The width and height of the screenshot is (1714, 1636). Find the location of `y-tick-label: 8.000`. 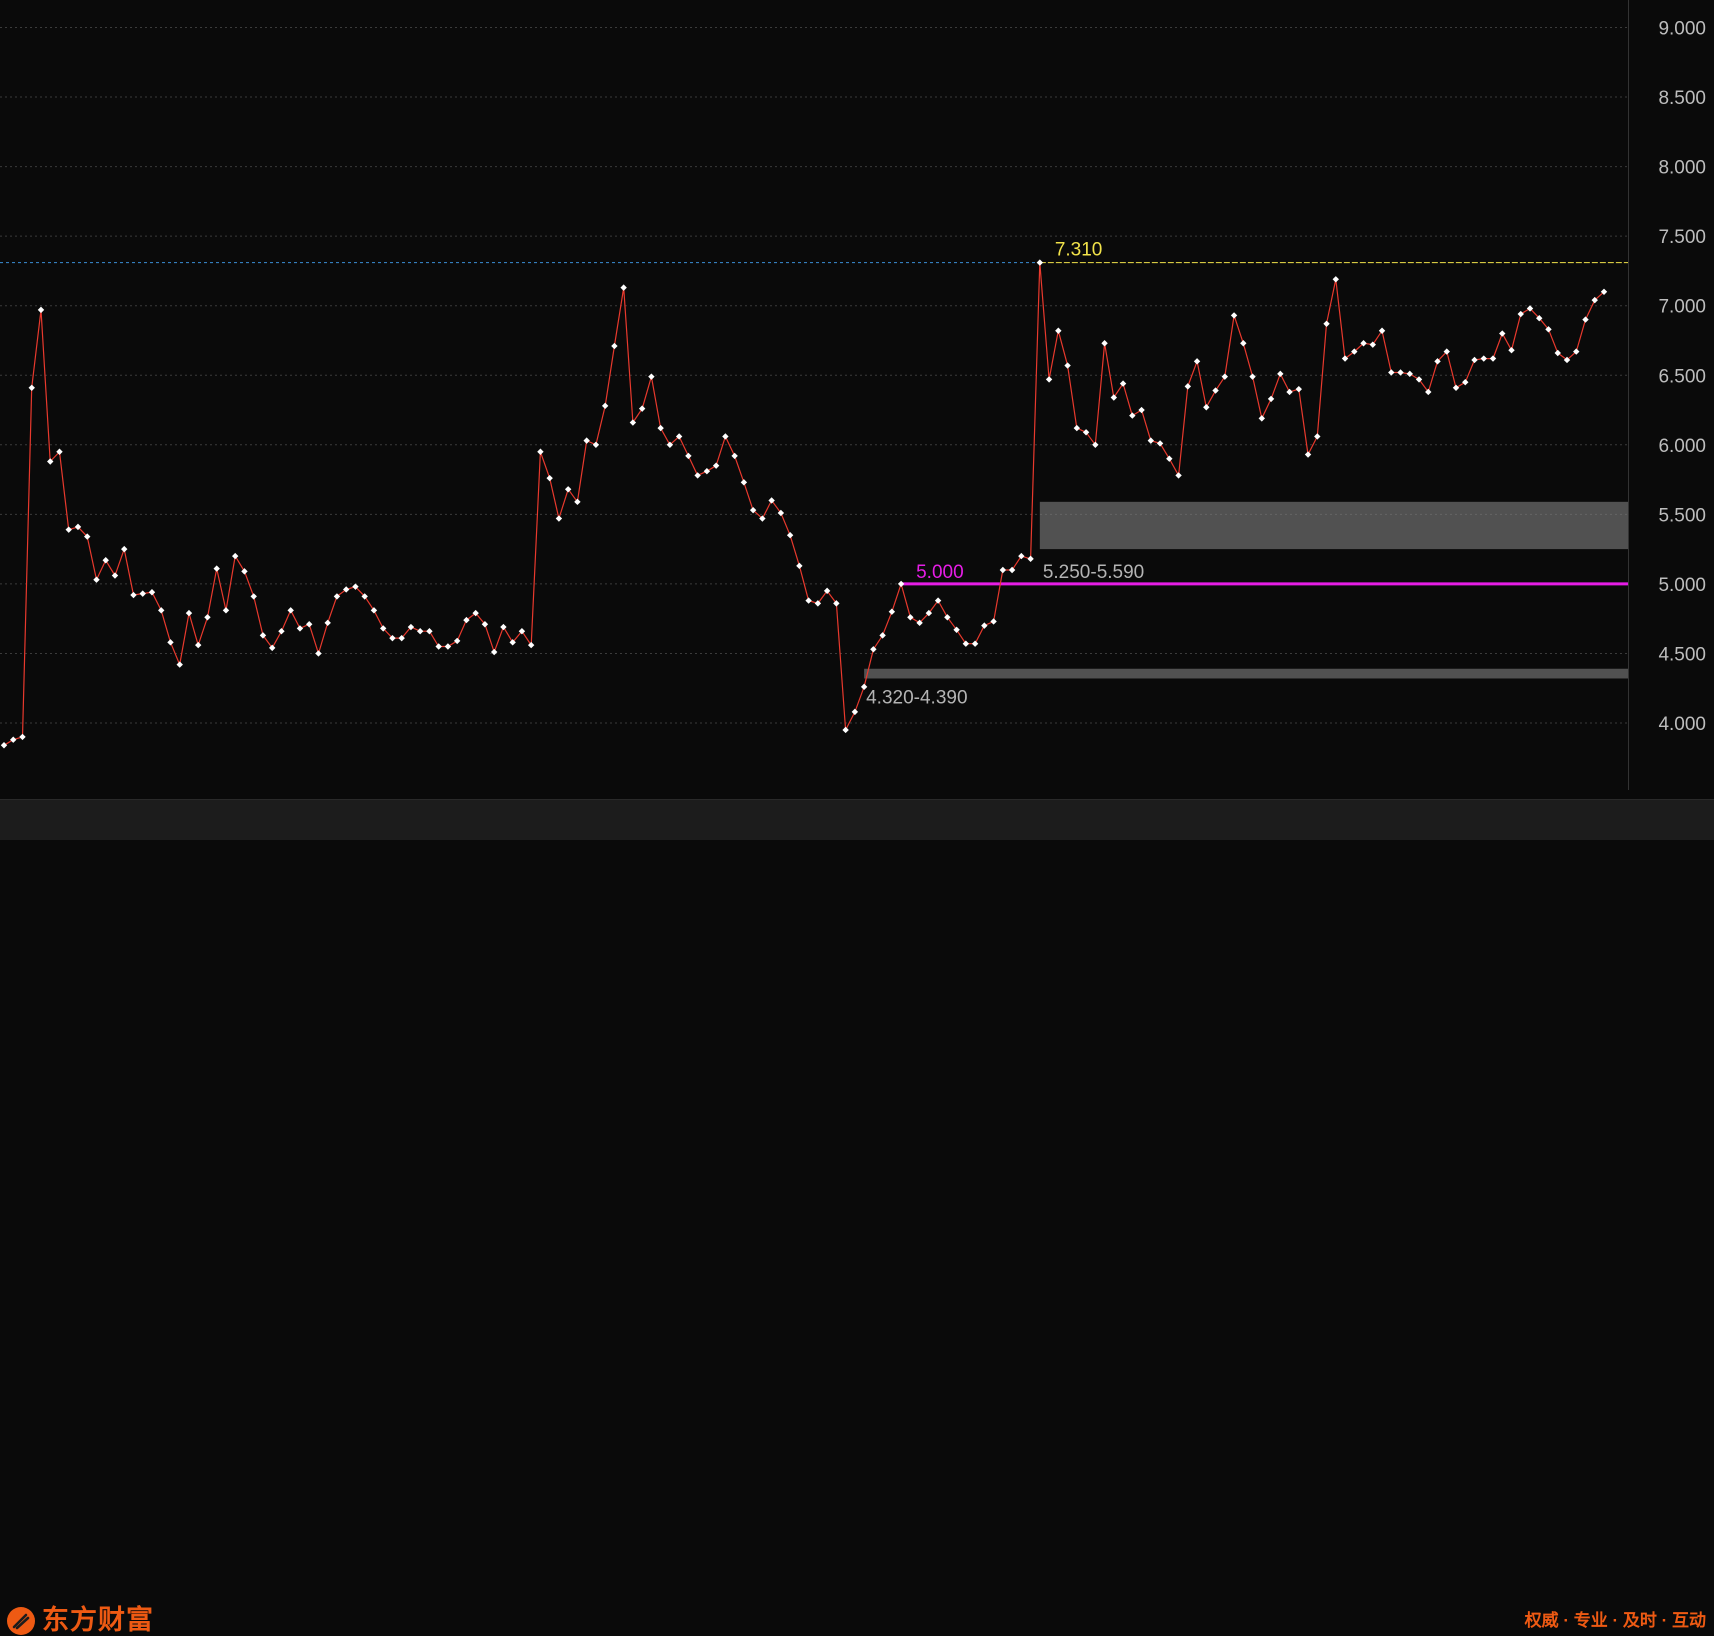

y-tick-label: 8.000 is located at coordinates (1682, 168).